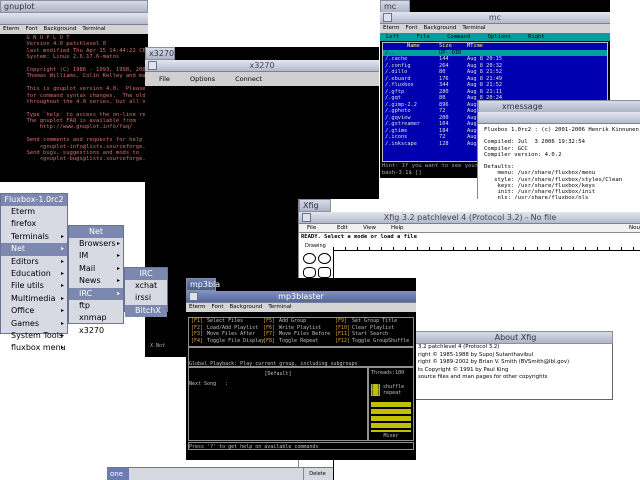 This screenshot has width=640, height=480. I want to click on menu-item-editors: Editors ▸, so click(34, 262).